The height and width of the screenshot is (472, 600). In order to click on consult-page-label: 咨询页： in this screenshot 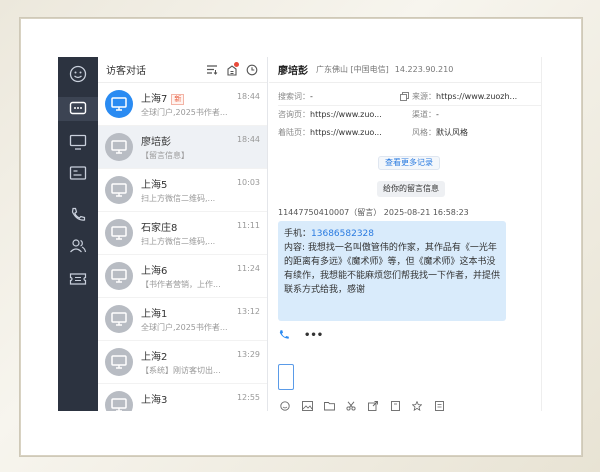, I will do `click(294, 114)`.